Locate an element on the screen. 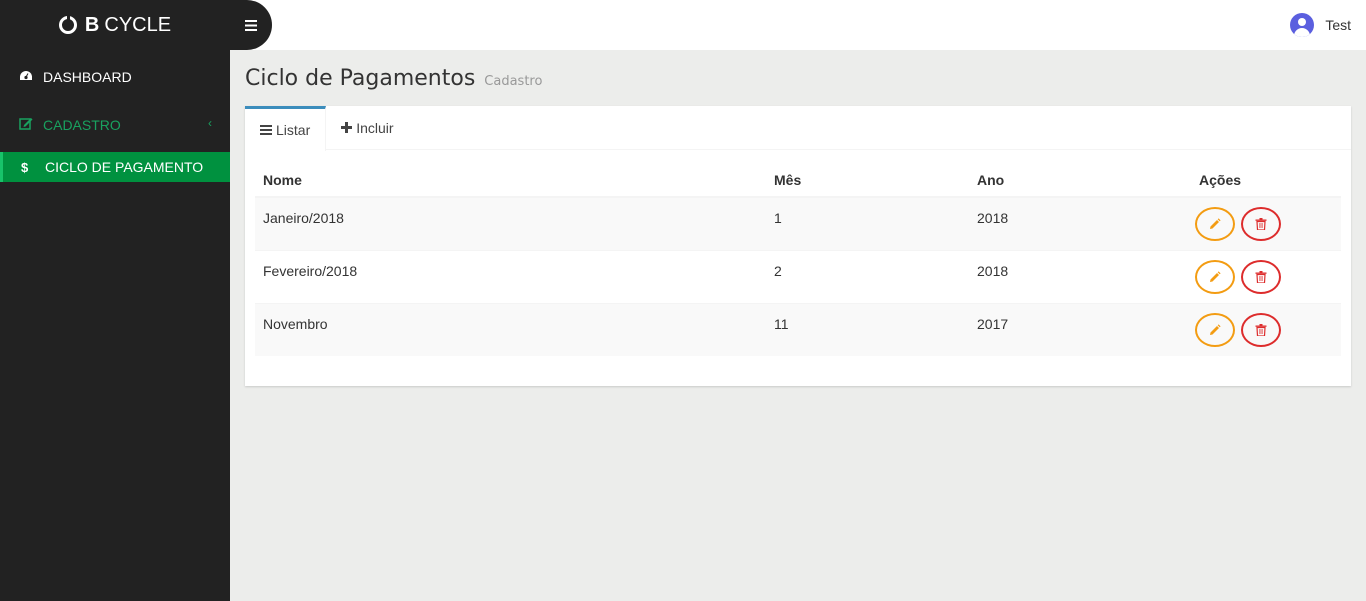 Image resolution: width=1366 pixels, height=601 pixels. hamburger-icon is located at coordinates (251, 25).